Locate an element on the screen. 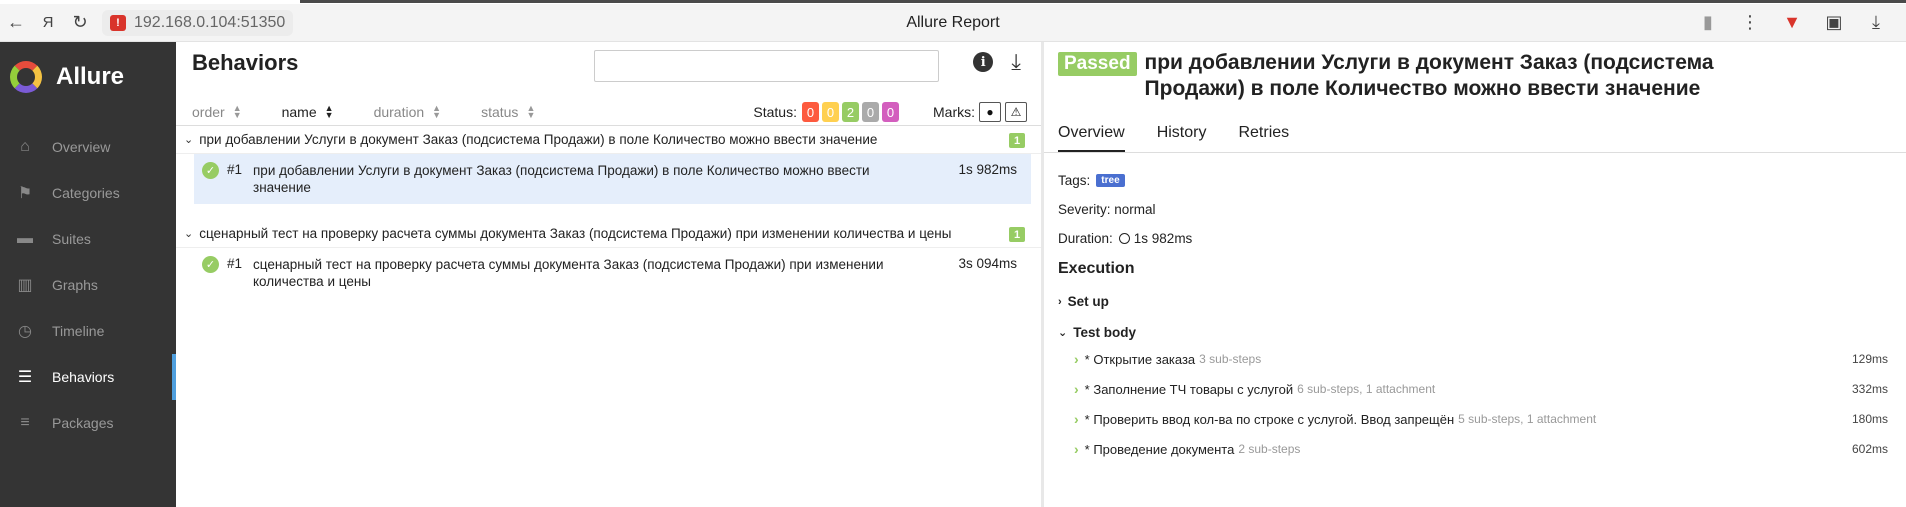 This screenshot has width=1906, height=507. step-duration: 129ms is located at coordinates (1869, 359).